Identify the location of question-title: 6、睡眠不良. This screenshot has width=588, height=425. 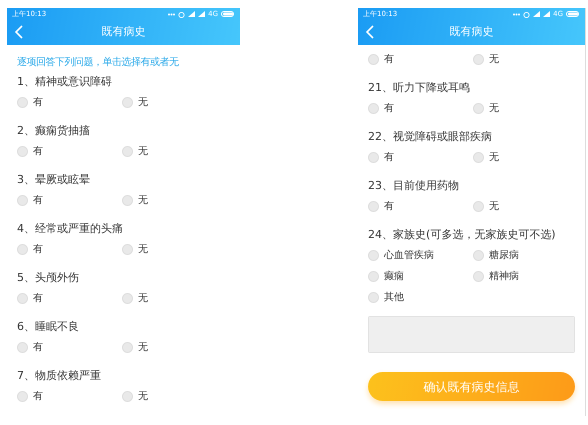
(48, 327).